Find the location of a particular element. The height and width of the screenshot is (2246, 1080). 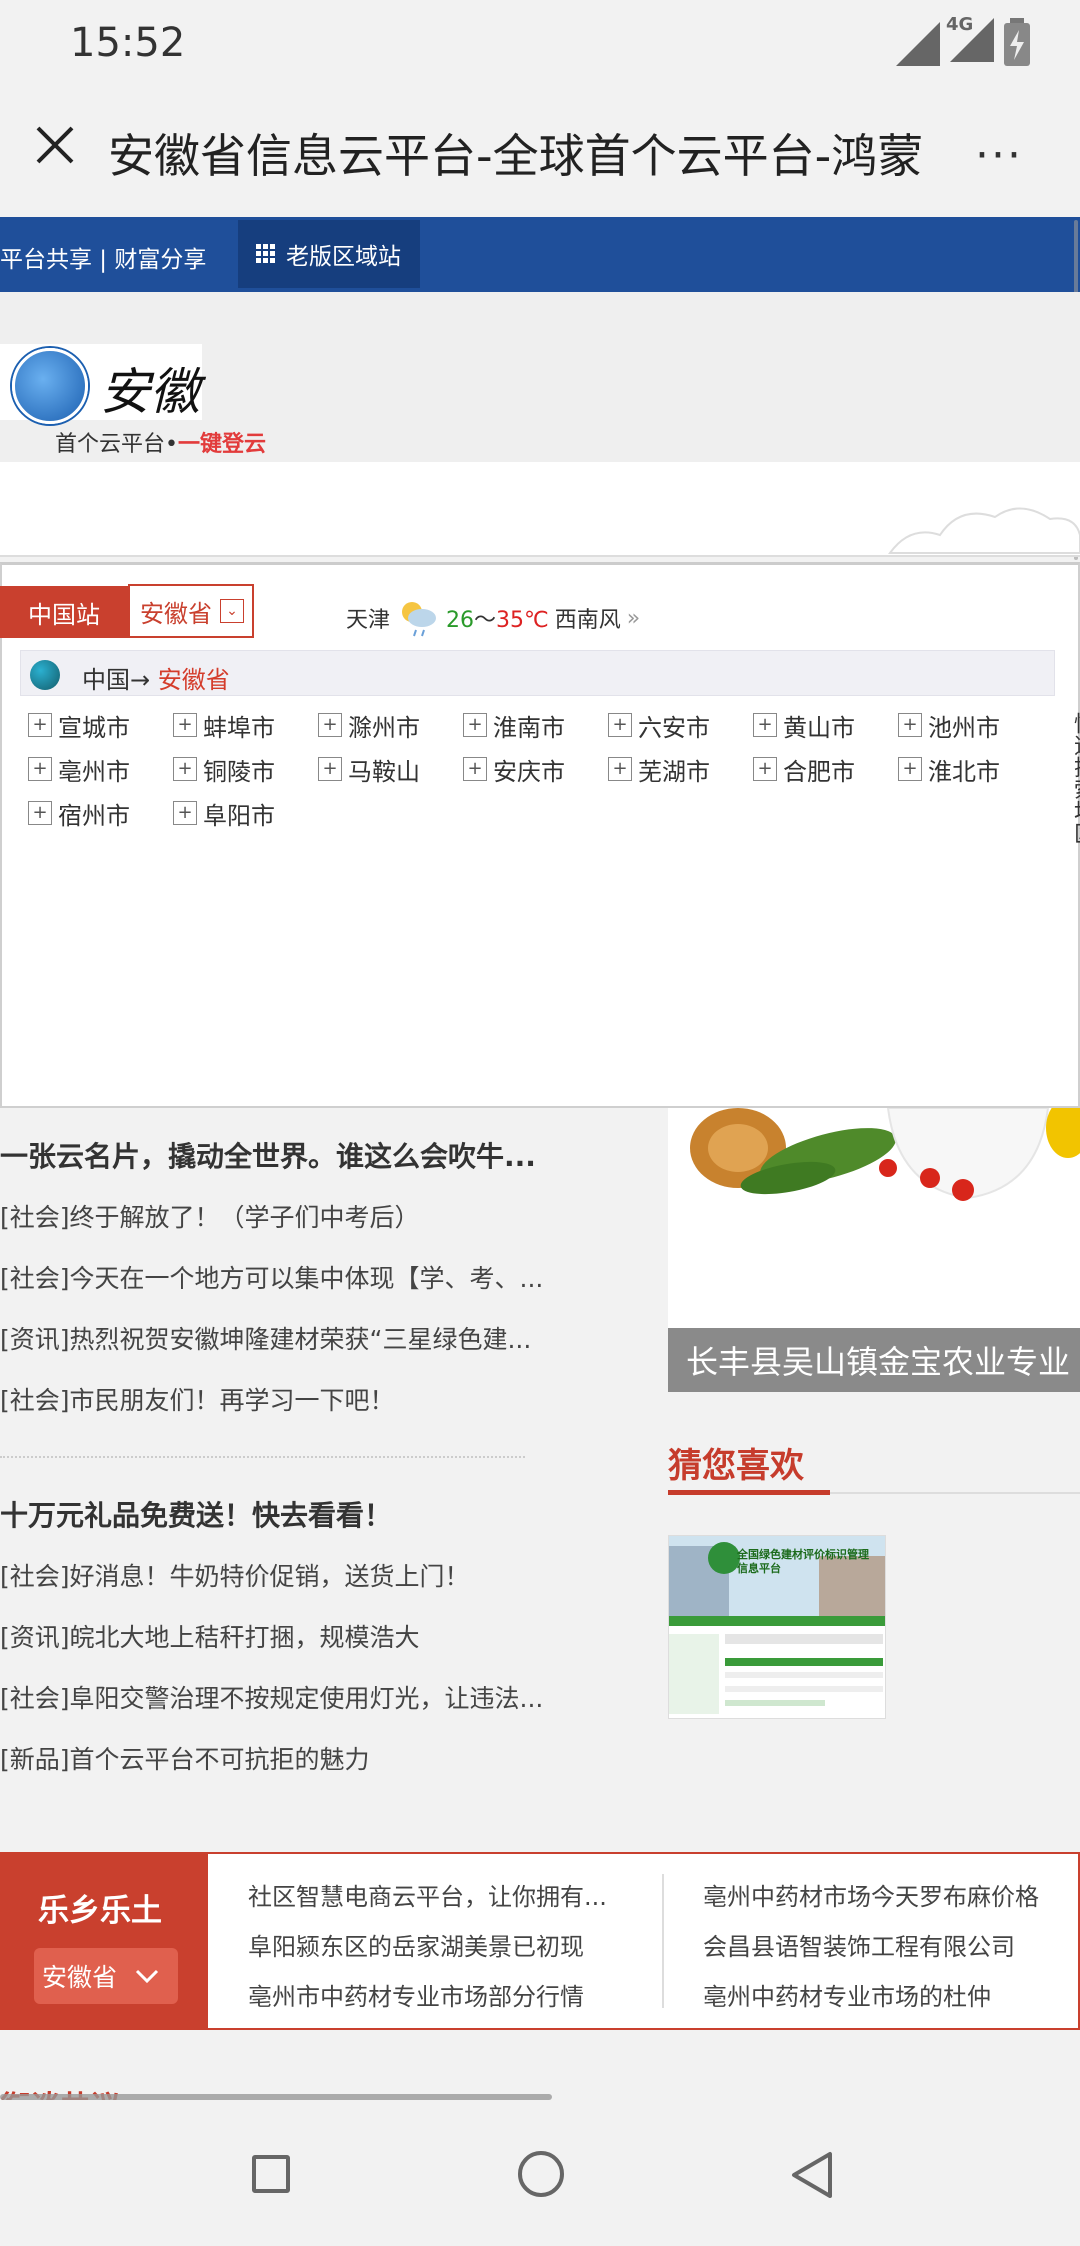

strip-link: 亳州中药材专业市场的杜仲 is located at coordinates (847, 1994).